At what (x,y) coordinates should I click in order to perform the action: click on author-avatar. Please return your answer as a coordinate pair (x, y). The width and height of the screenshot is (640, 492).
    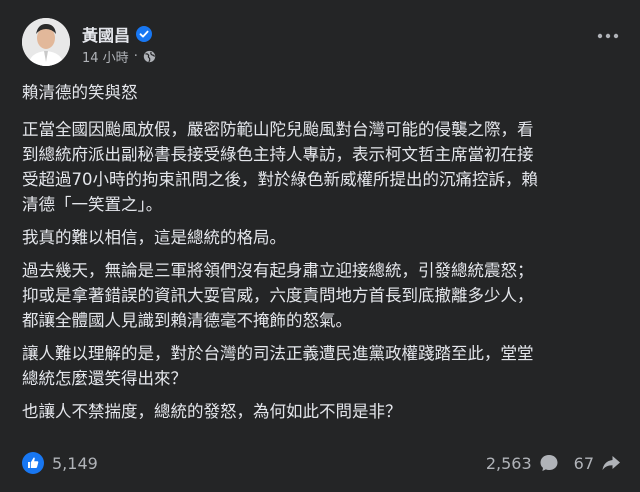
    Looking at the image, I should click on (46, 42).